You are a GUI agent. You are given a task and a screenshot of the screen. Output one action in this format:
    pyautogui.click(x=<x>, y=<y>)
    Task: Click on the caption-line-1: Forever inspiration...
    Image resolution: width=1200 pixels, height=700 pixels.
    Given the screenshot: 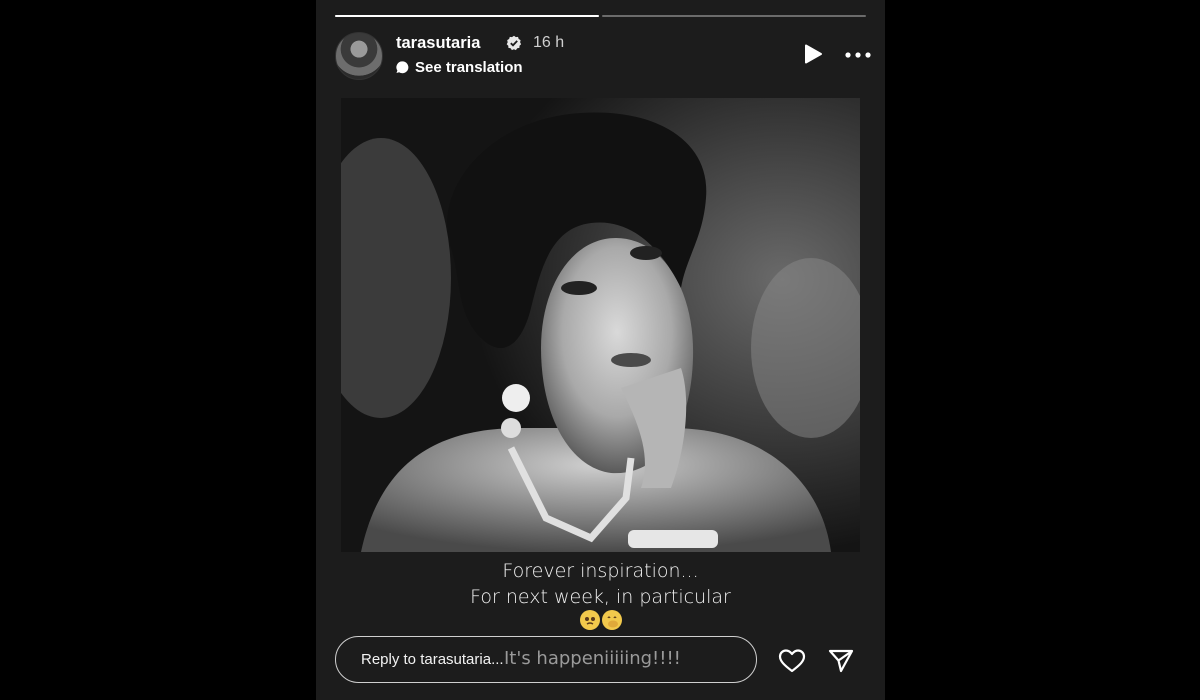 What is the action you would take?
    pyautogui.click(x=600, y=571)
    